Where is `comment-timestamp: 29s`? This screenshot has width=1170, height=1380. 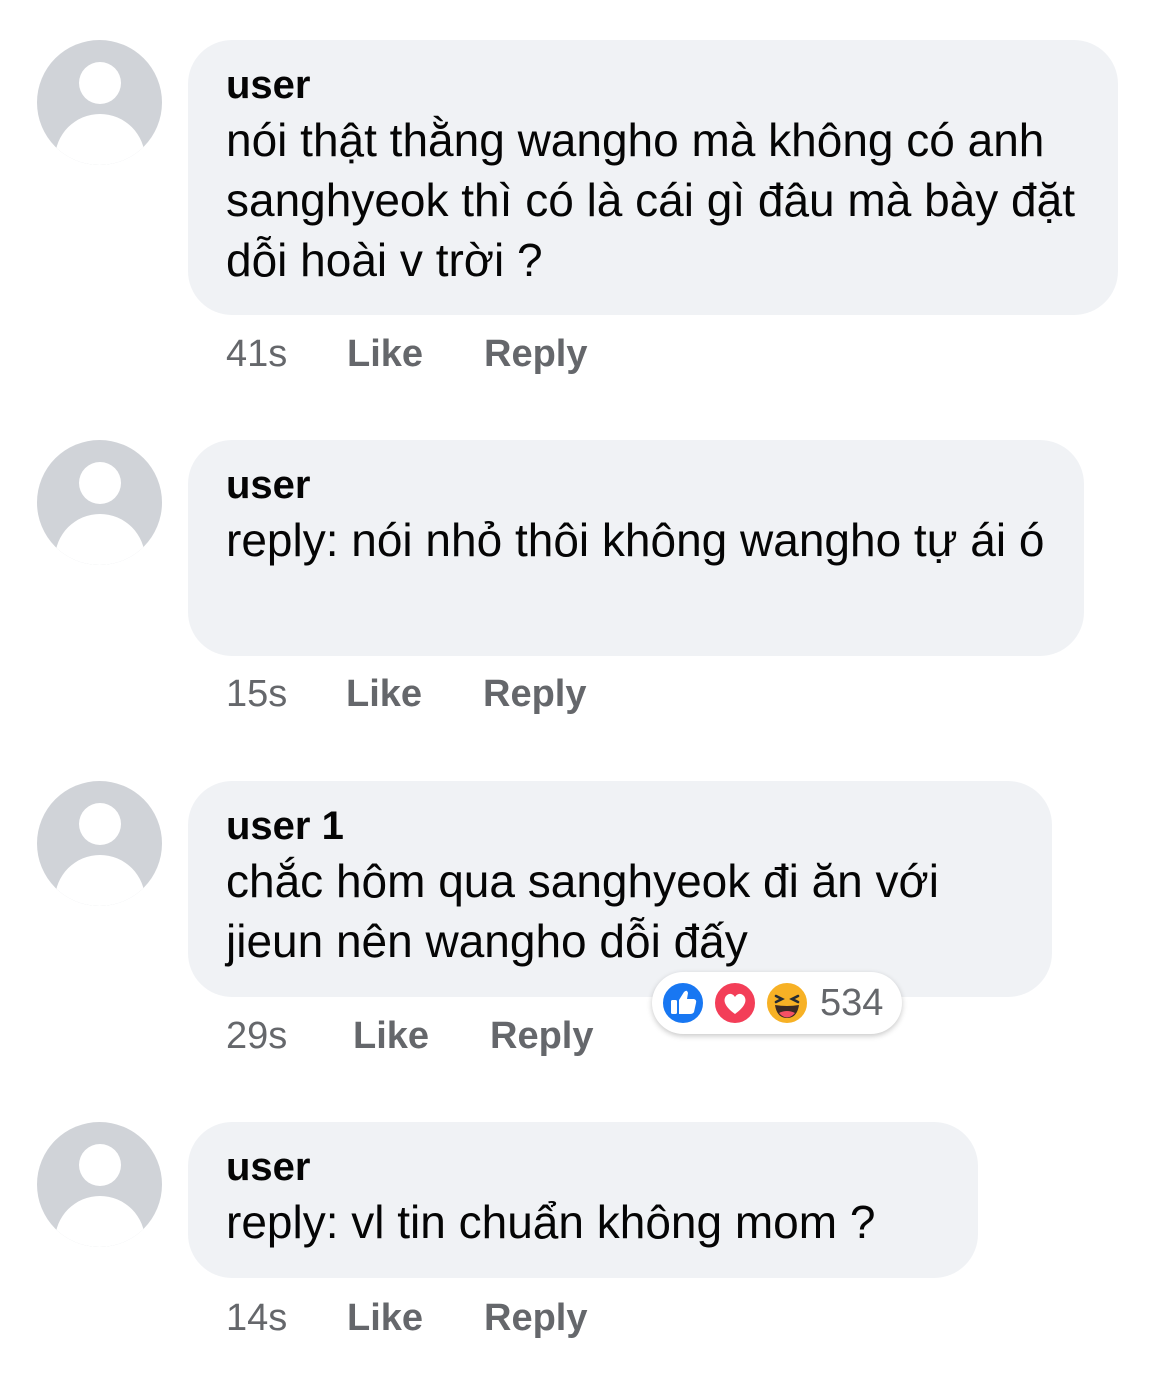
comment-timestamp: 29s is located at coordinates (256, 1036).